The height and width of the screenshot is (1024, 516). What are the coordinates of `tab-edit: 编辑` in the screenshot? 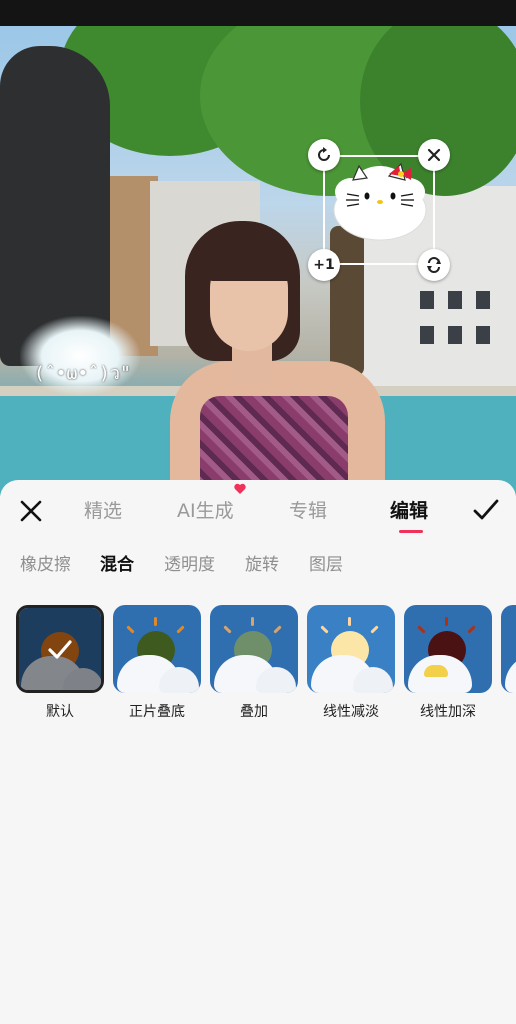 It's located at (409, 509).